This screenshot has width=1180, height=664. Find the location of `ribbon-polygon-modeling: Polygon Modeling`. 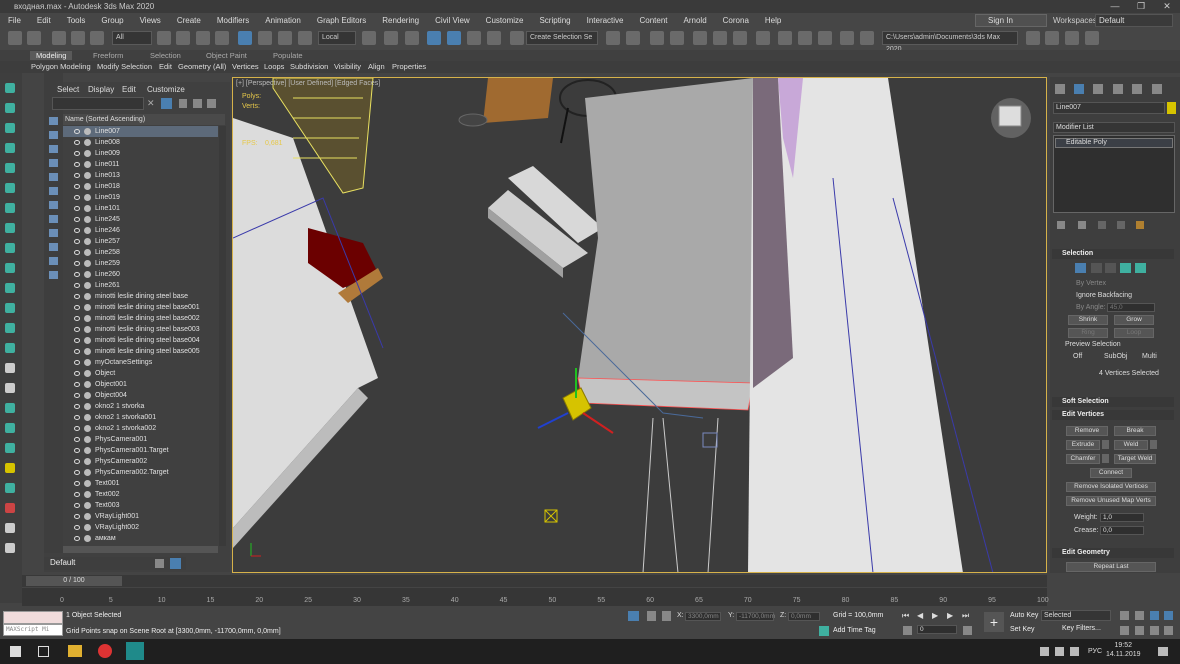

ribbon-polygon-modeling: Polygon Modeling is located at coordinates (61, 66).